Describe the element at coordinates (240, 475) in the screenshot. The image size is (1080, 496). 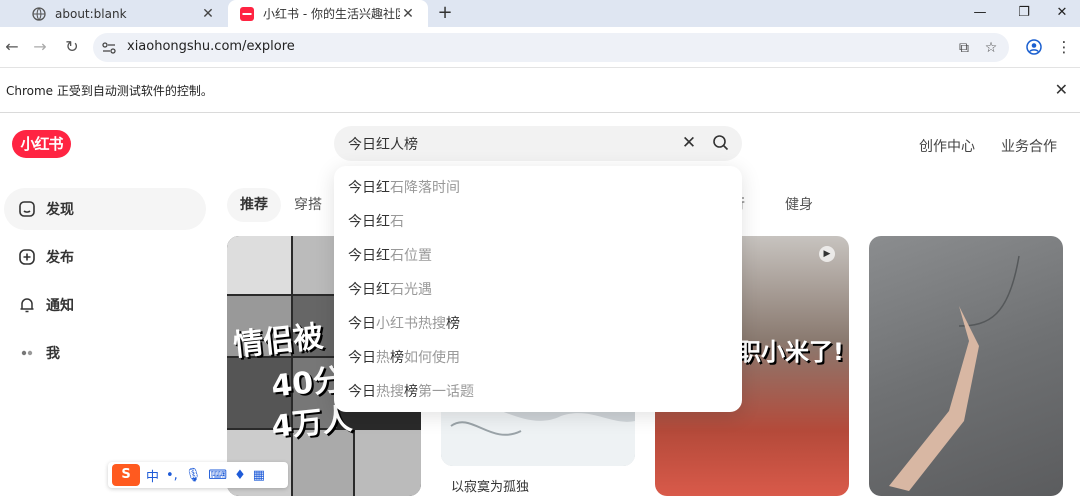
I see `skin-icon: ♦` at that location.